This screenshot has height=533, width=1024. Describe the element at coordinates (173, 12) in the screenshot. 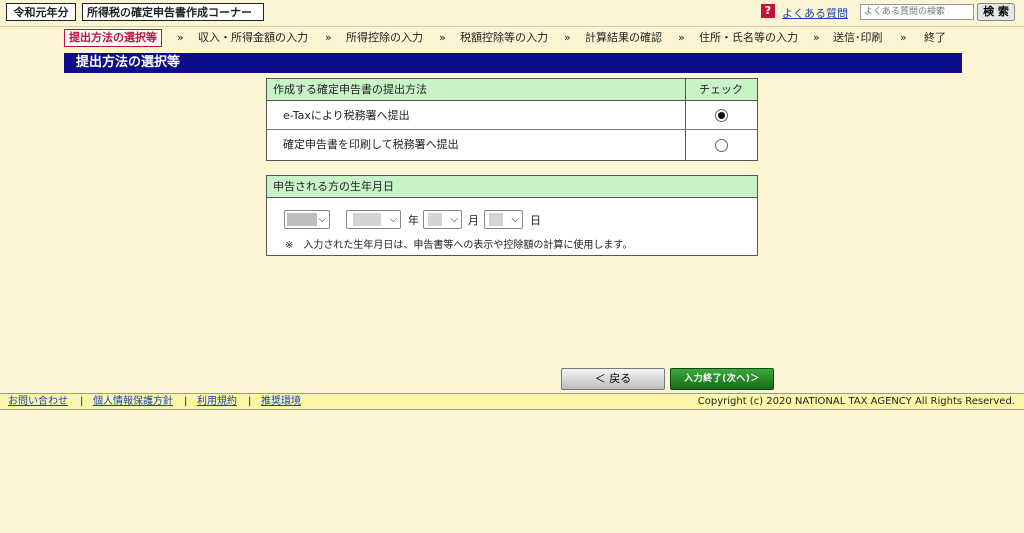

I see `corner-title: 所得税の確定申告書作成コーナー` at that location.